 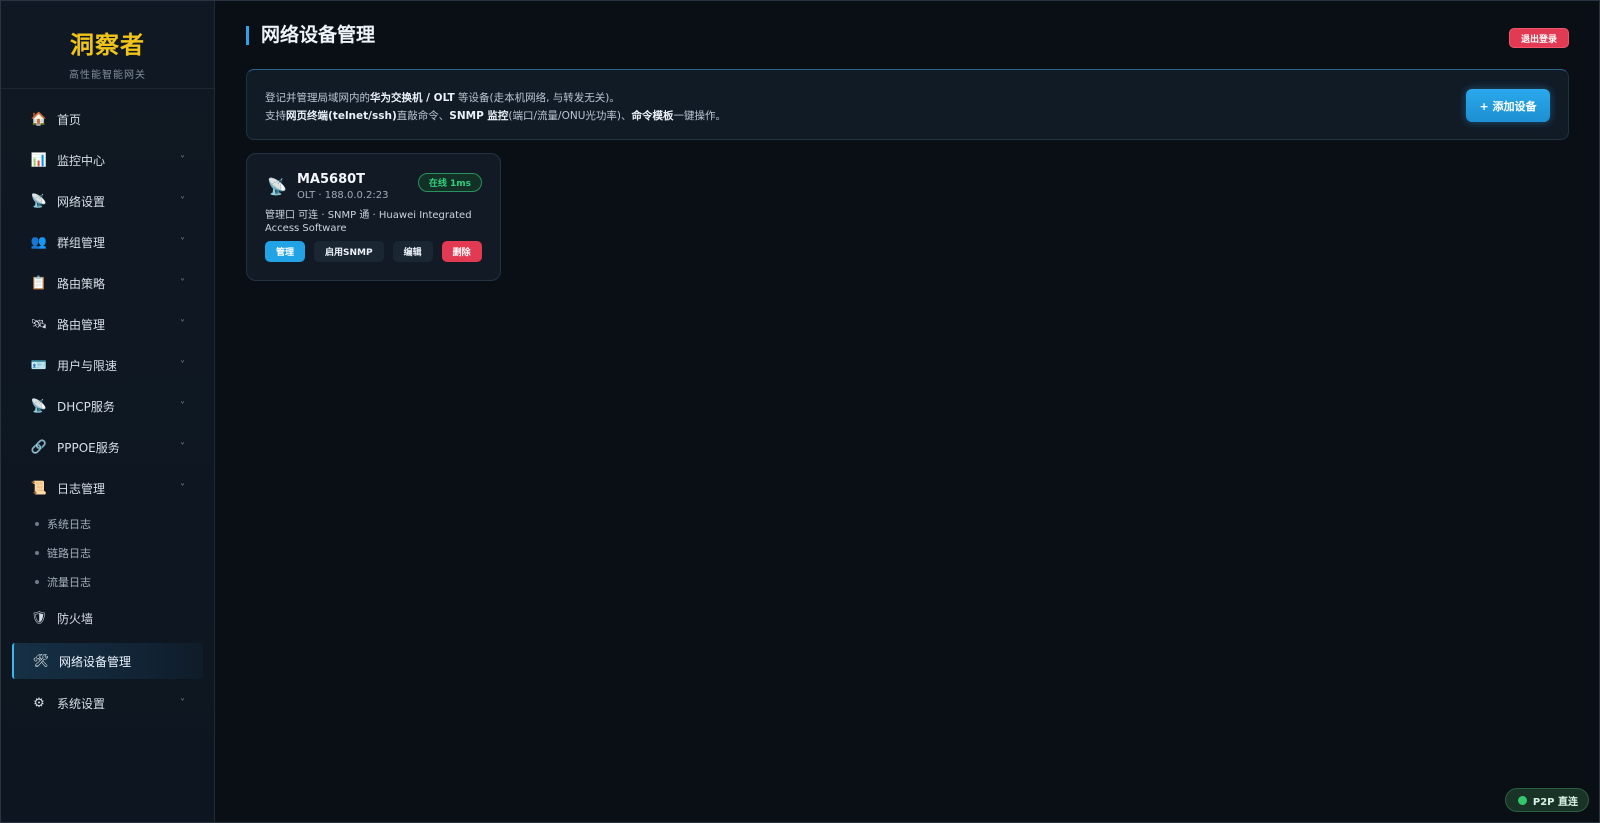 I want to click on page-title: 网络设备管理, so click(x=310, y=35).